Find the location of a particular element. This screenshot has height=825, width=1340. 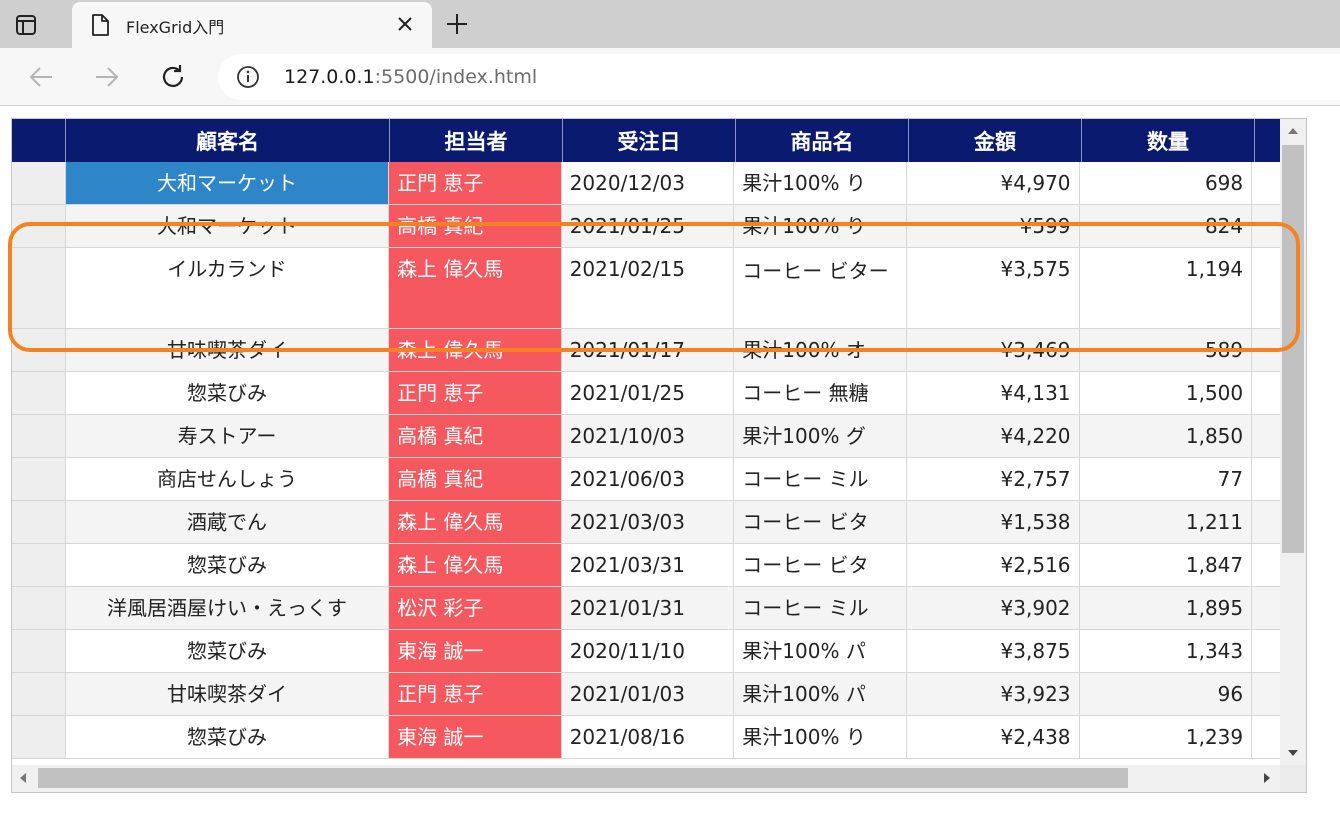

new-tab-plus-icon is located at coordinates (457, 24).